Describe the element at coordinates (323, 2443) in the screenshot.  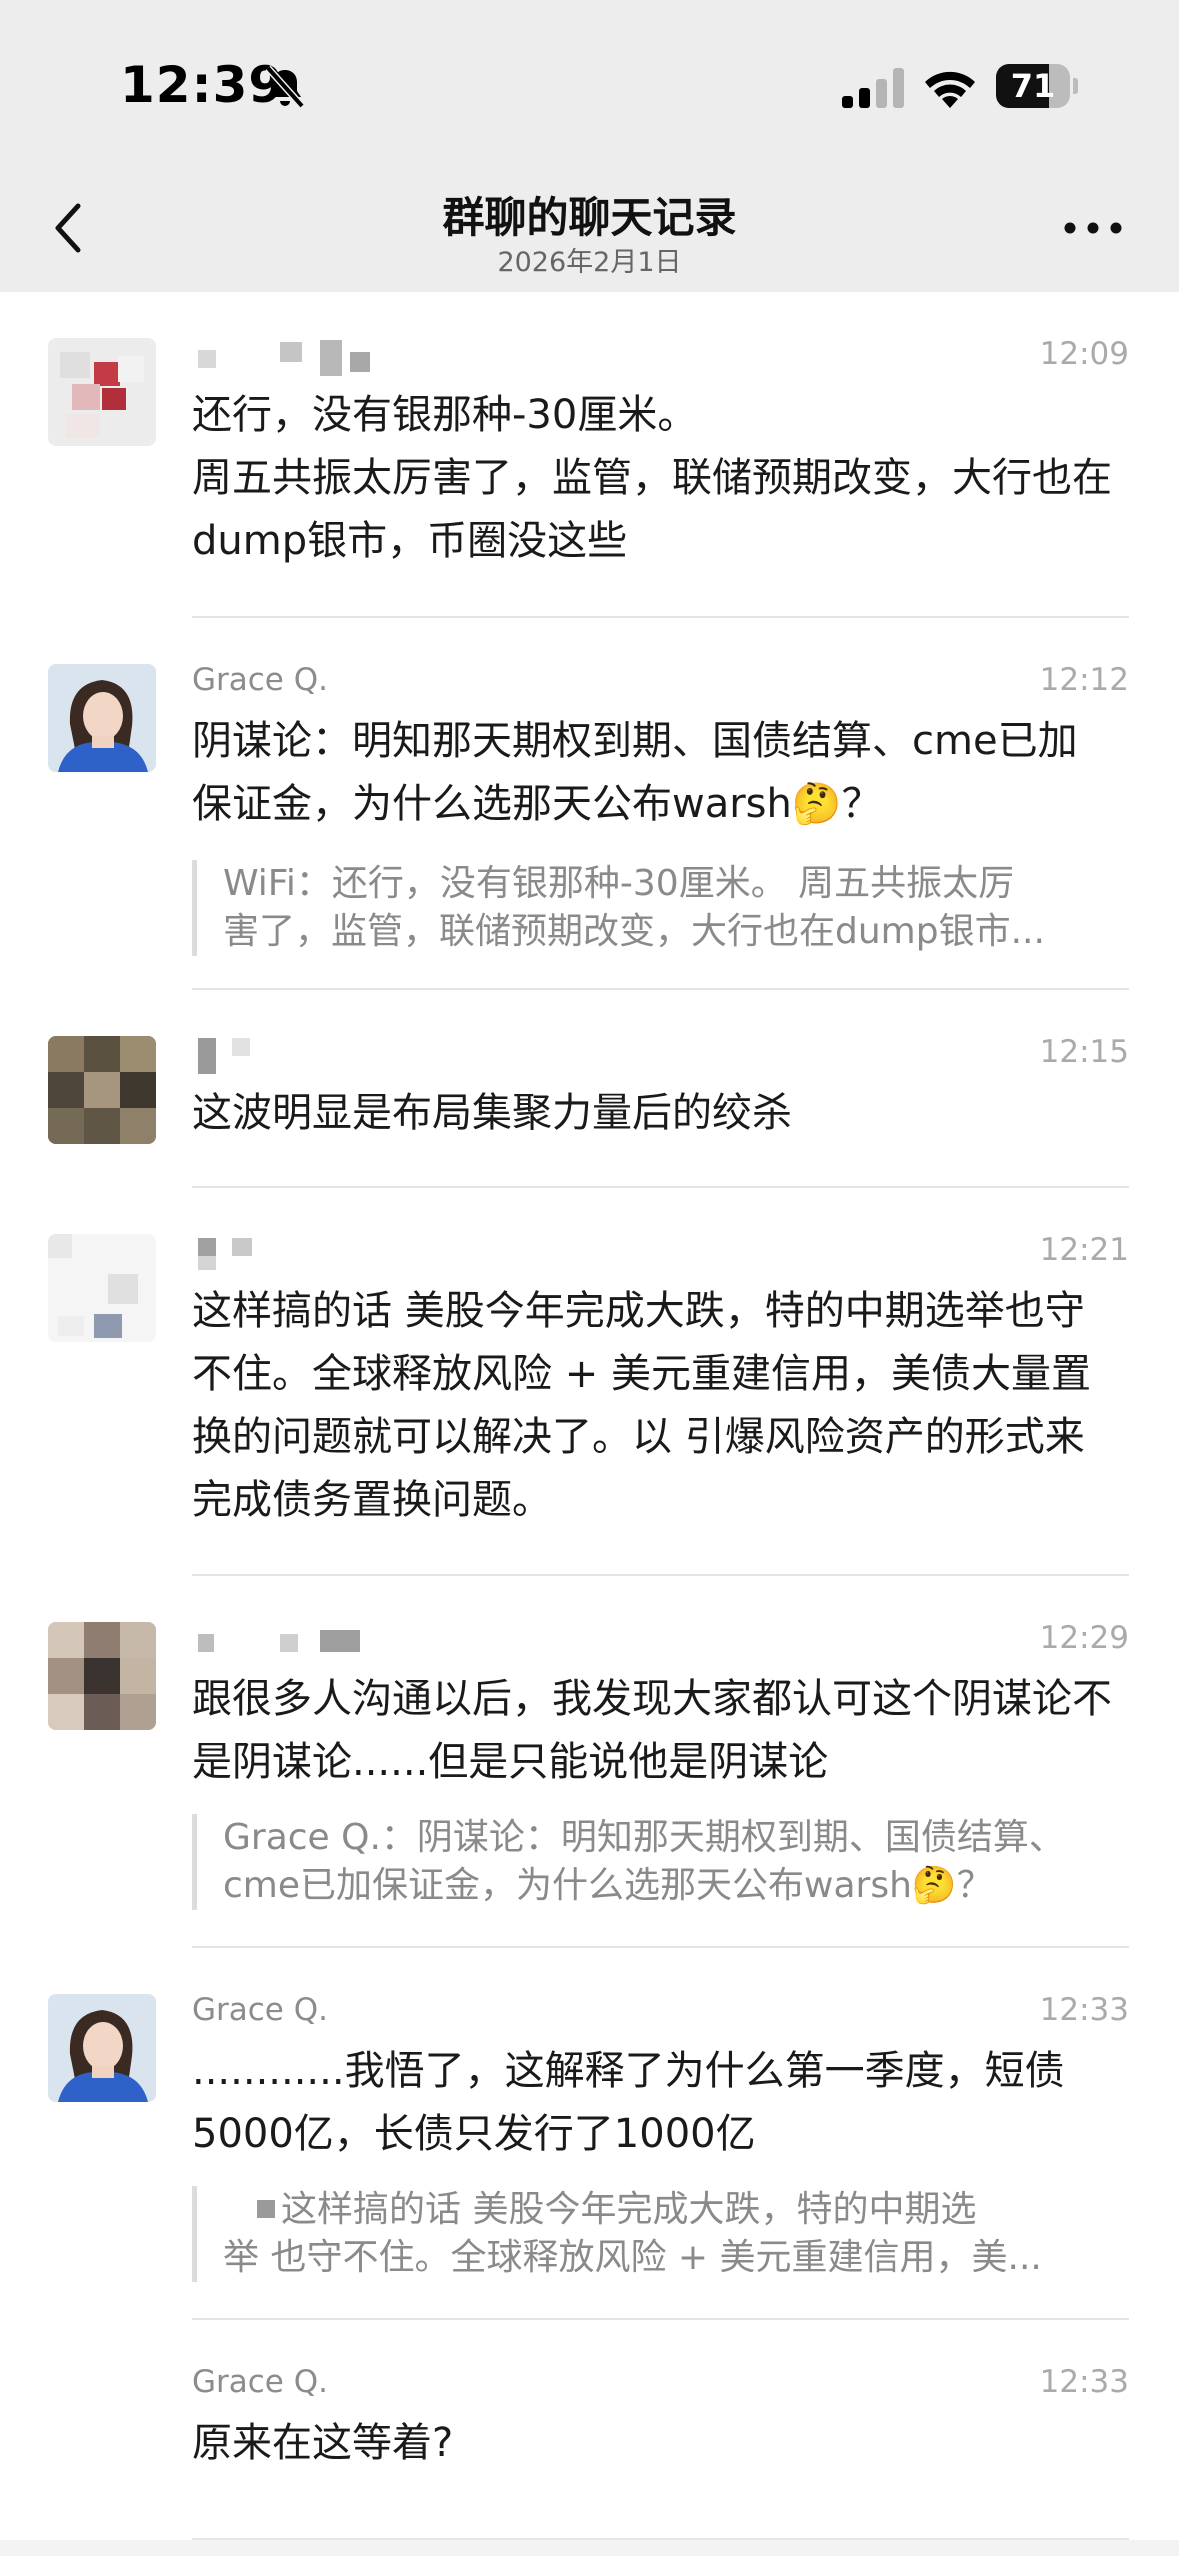
I see `message-text: 原来在这等着?` at that location.